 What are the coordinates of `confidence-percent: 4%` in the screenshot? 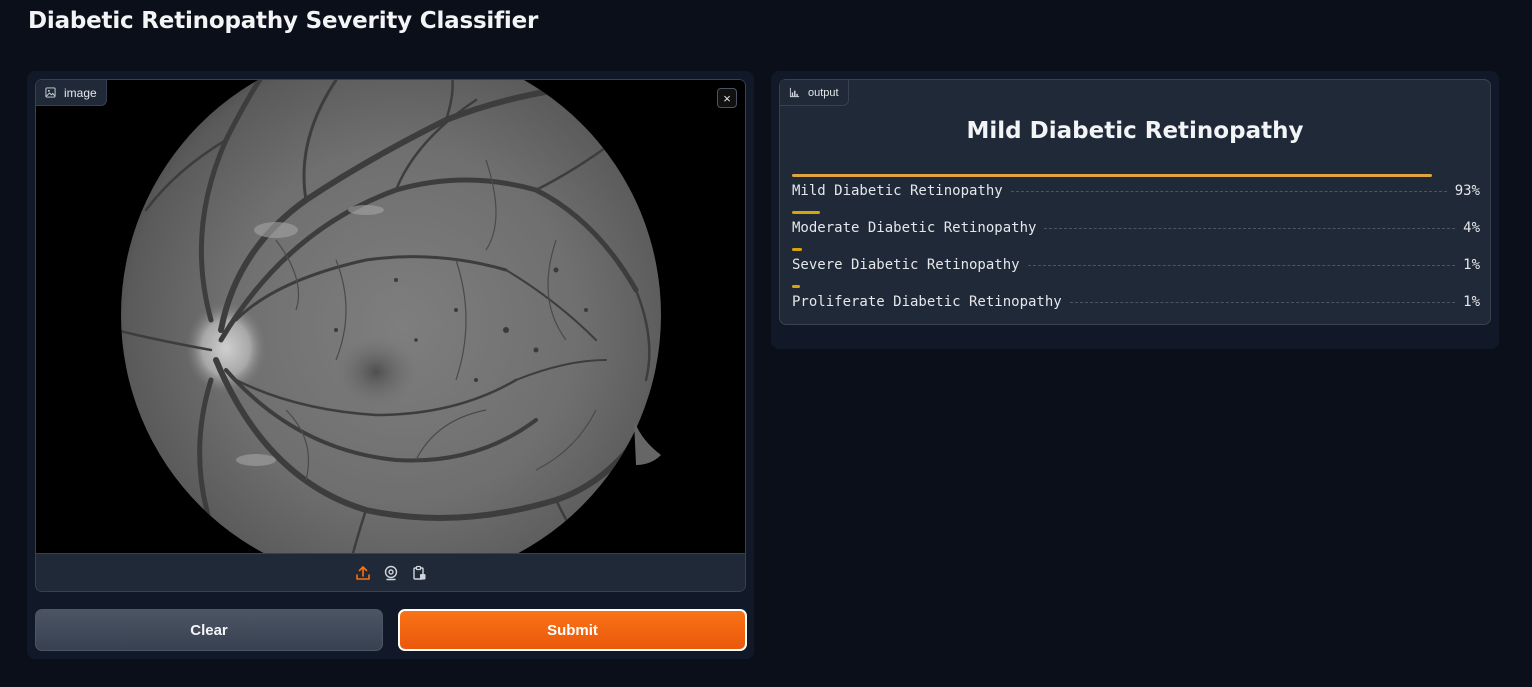 It's located at (1471, 228).